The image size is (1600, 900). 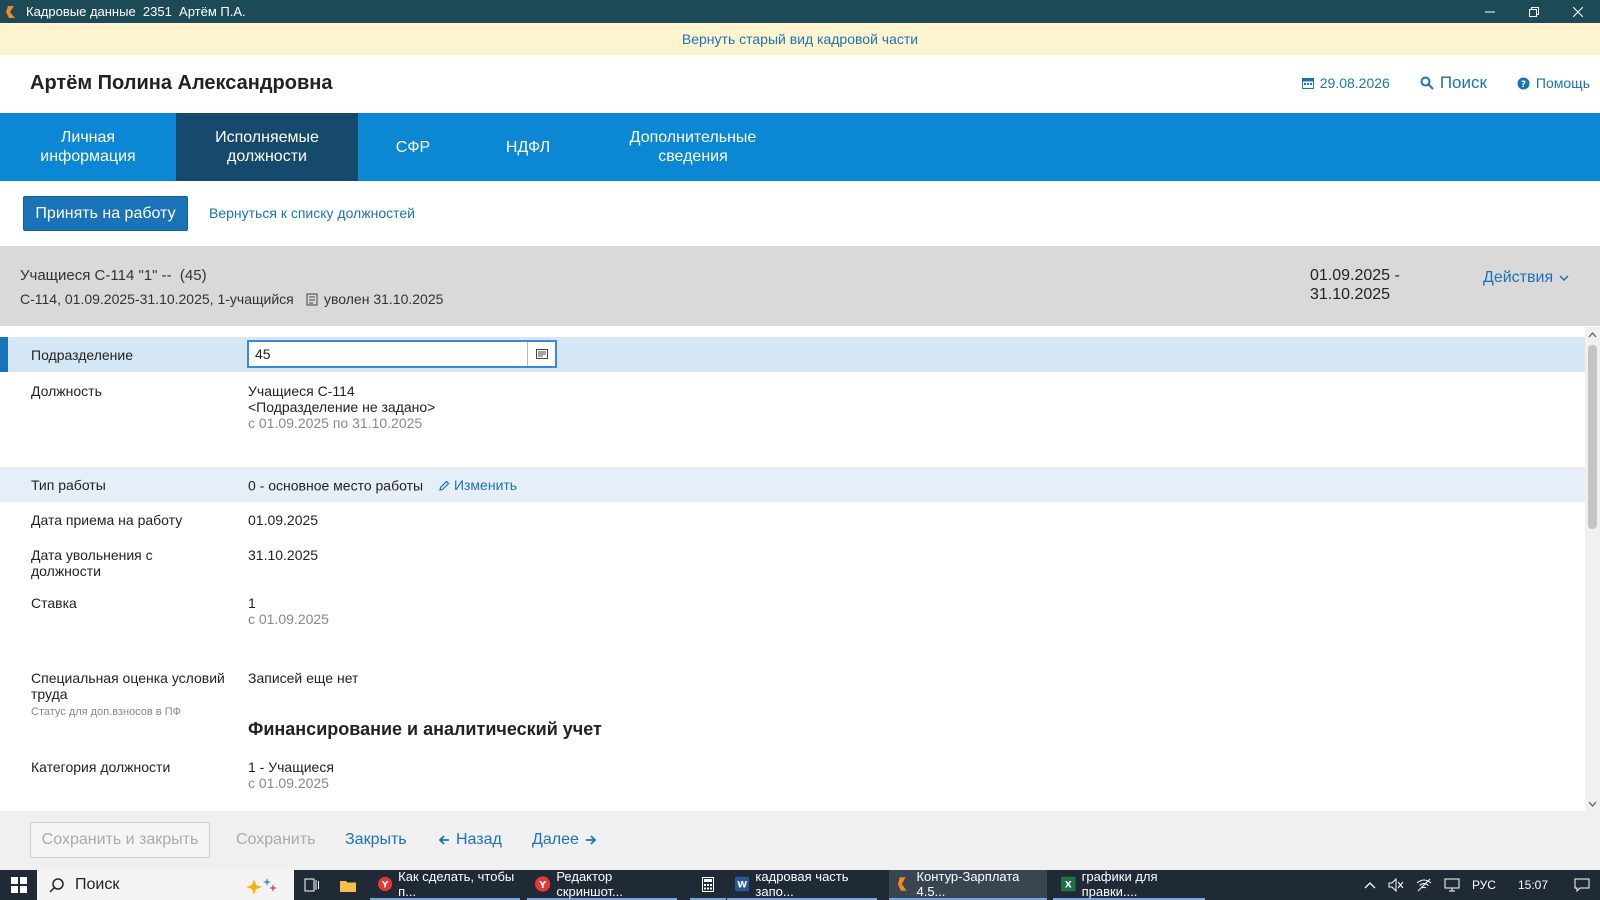 I want to click on window-titlebar: Кадровые данные 2351 Артём П.А., so click(x=800, y=11).